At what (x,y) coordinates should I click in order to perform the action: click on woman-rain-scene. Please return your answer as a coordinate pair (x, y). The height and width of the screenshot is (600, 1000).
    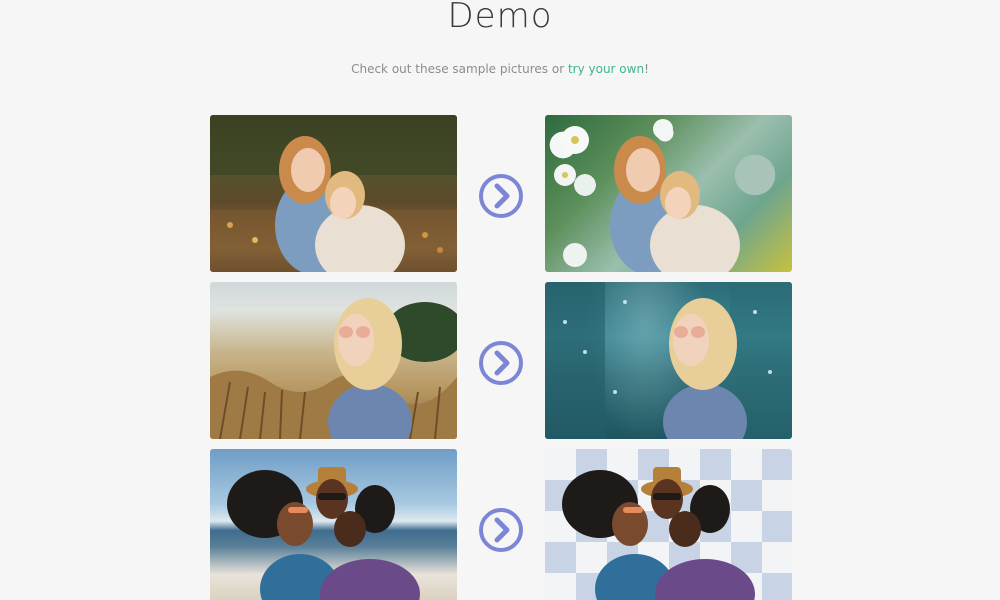
    Looking at the image, I should click on (668, 360).